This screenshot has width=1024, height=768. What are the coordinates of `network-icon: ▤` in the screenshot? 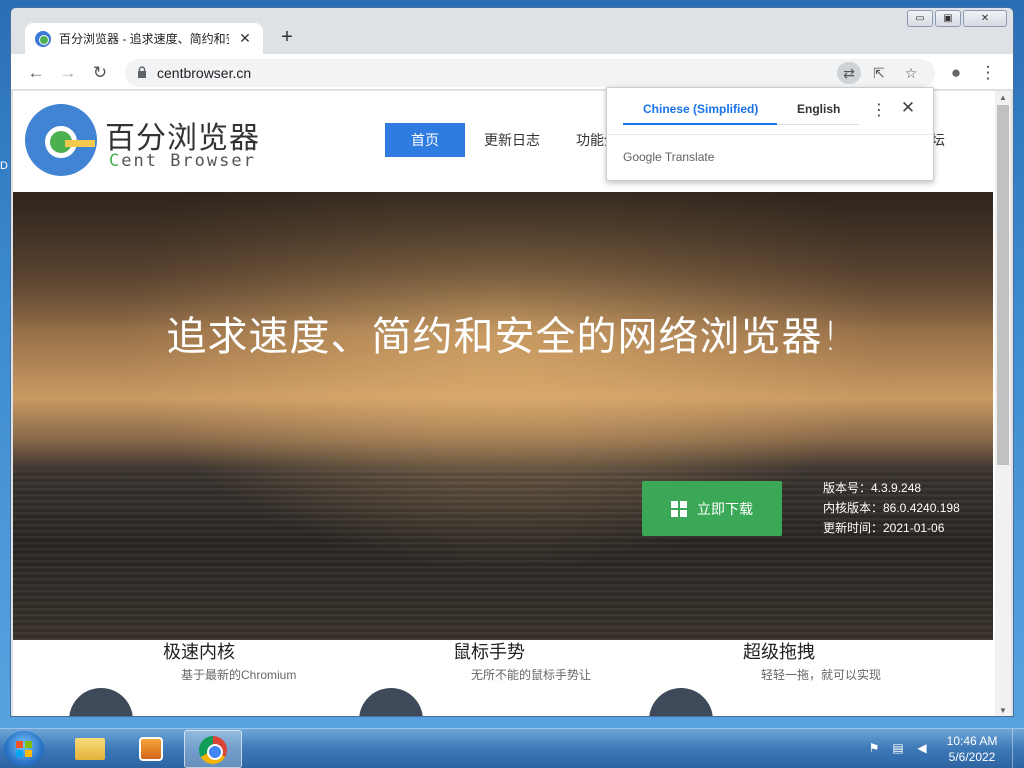 It's located at (898, 749).